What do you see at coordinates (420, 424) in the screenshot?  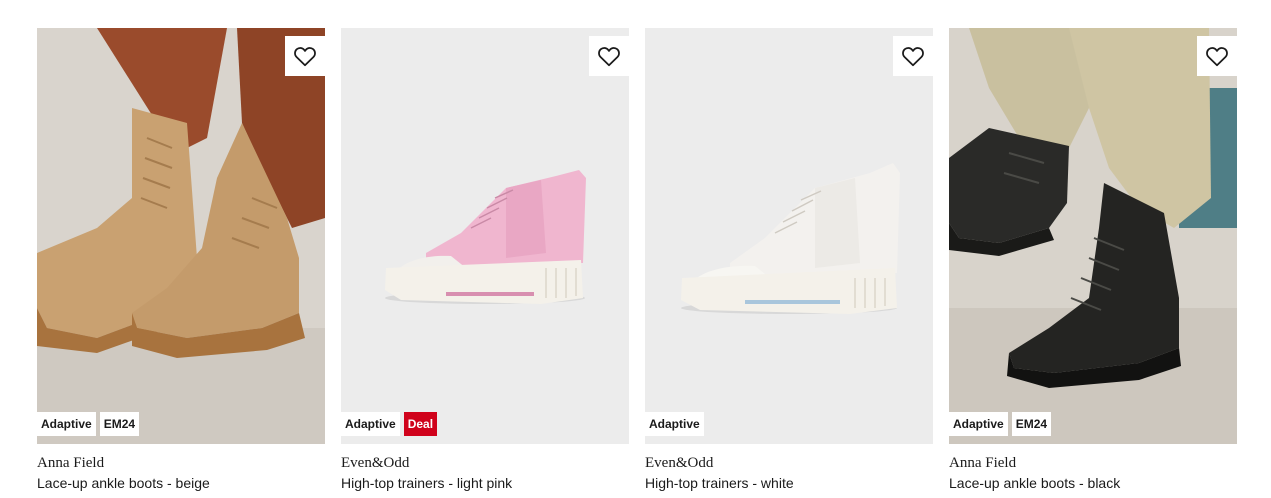 I see `badge-deal: Deal` at bounding box center [420, 424].